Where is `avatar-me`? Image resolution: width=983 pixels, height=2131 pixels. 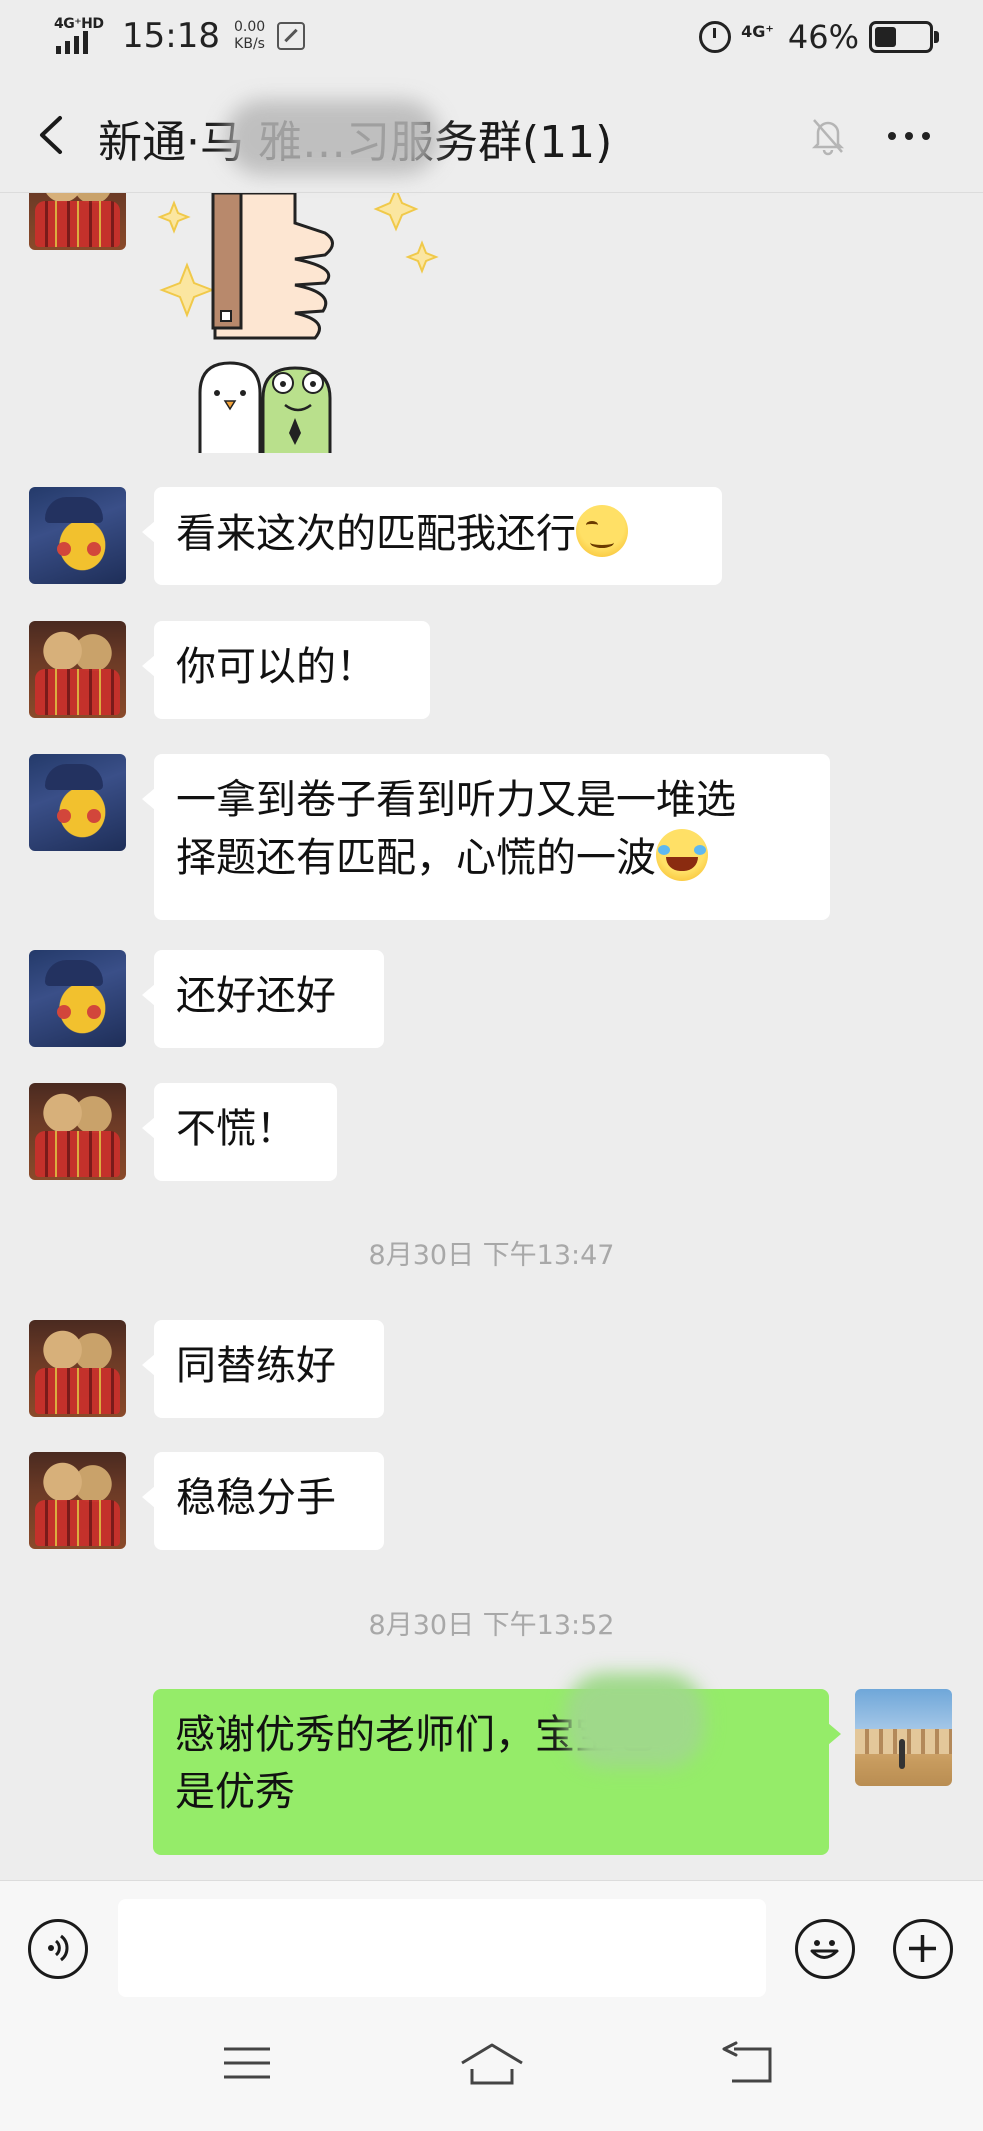
avatar-me is located at coordinates (903, 1737).